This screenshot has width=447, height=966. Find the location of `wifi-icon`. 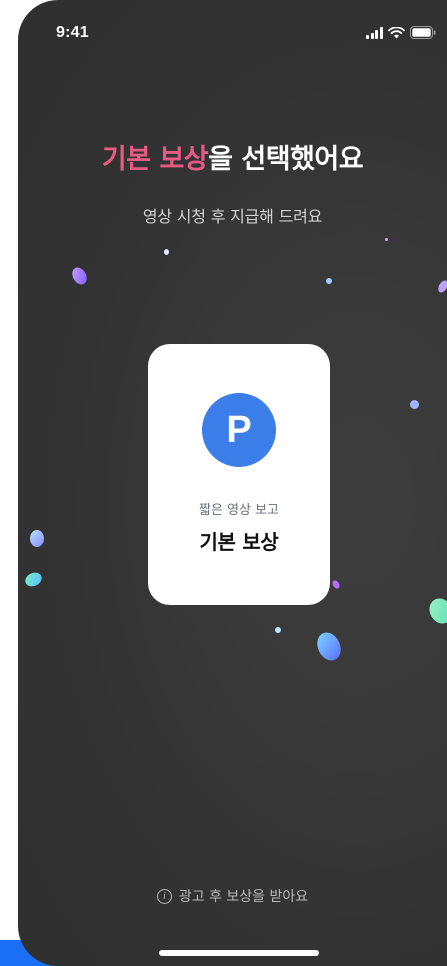

wifi-icon is located at coordinates (396, 32).